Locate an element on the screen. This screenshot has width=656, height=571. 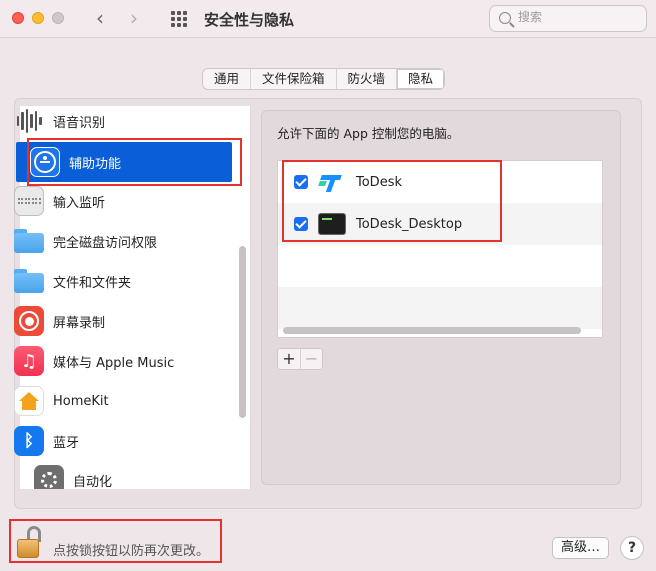
sidebar-item-label: HomeKit is located at coordinates (81, 401).